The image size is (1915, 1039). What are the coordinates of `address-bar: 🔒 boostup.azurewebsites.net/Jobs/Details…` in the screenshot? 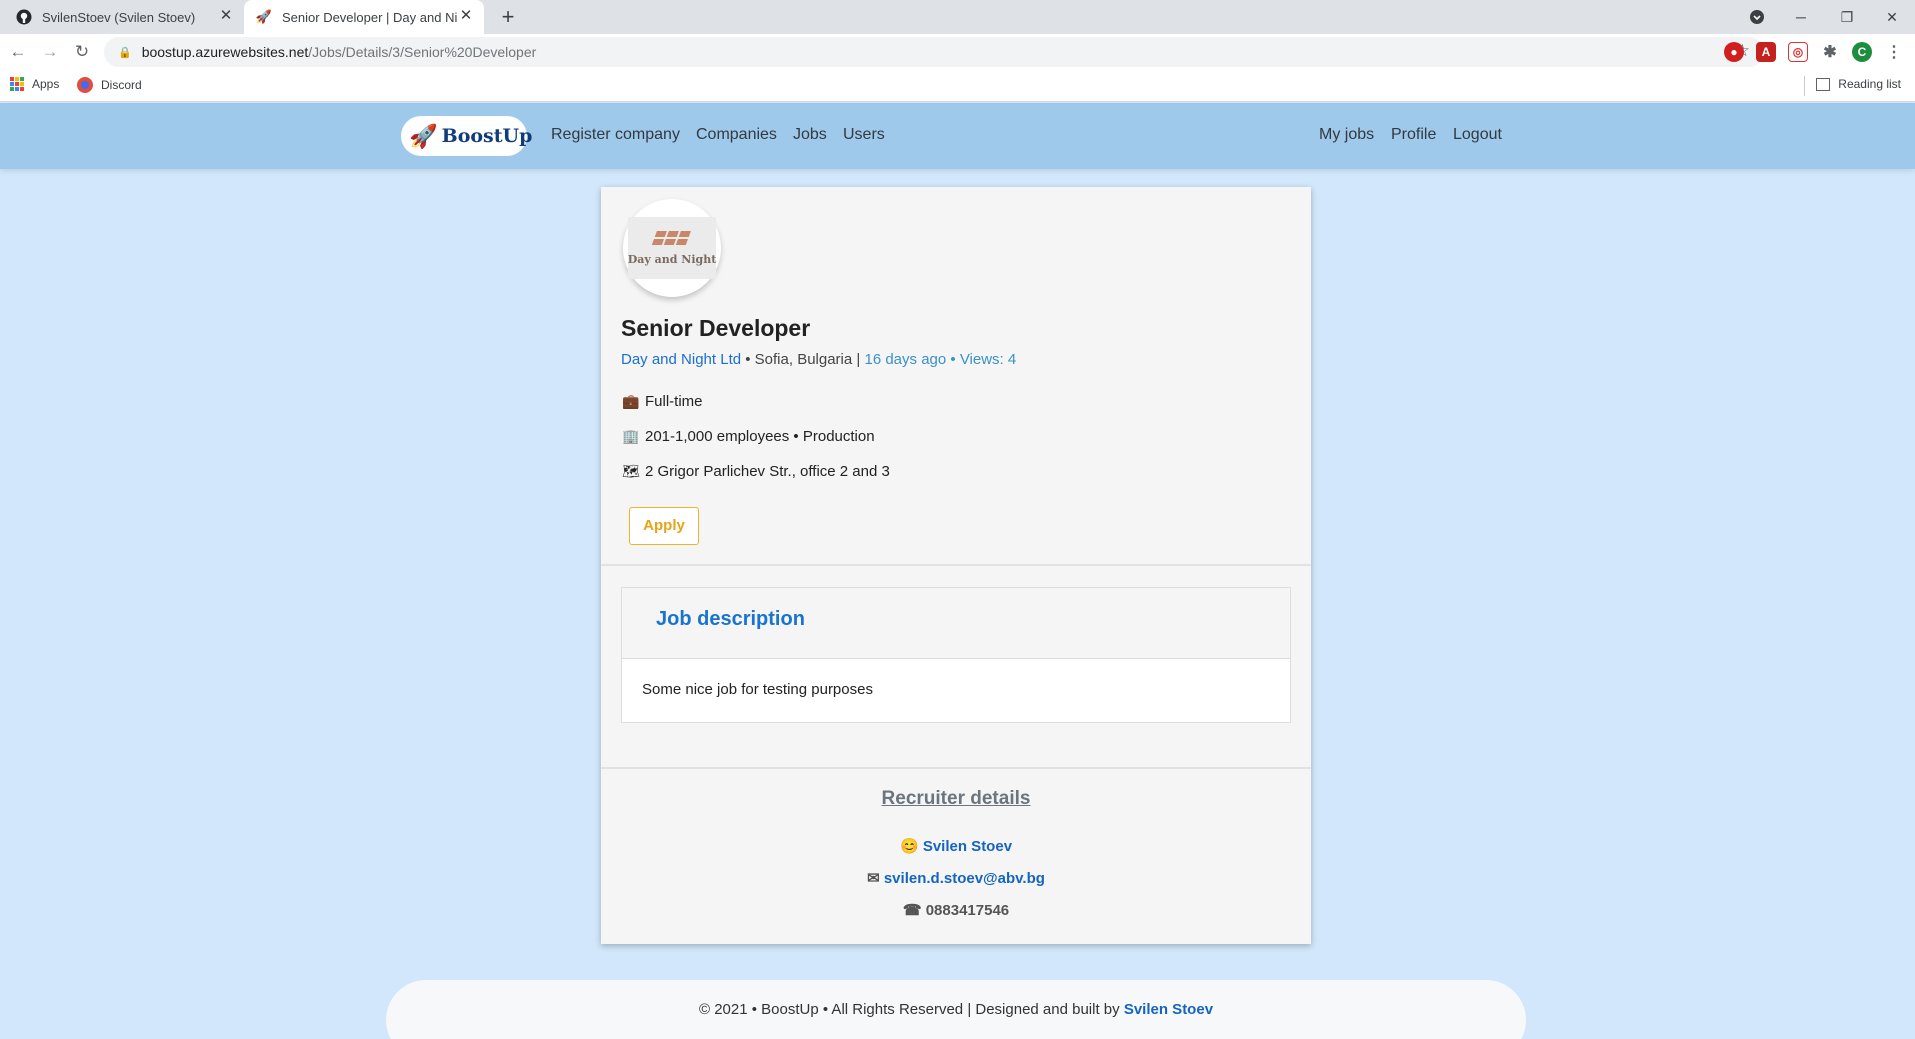 It's located at (934, 52).